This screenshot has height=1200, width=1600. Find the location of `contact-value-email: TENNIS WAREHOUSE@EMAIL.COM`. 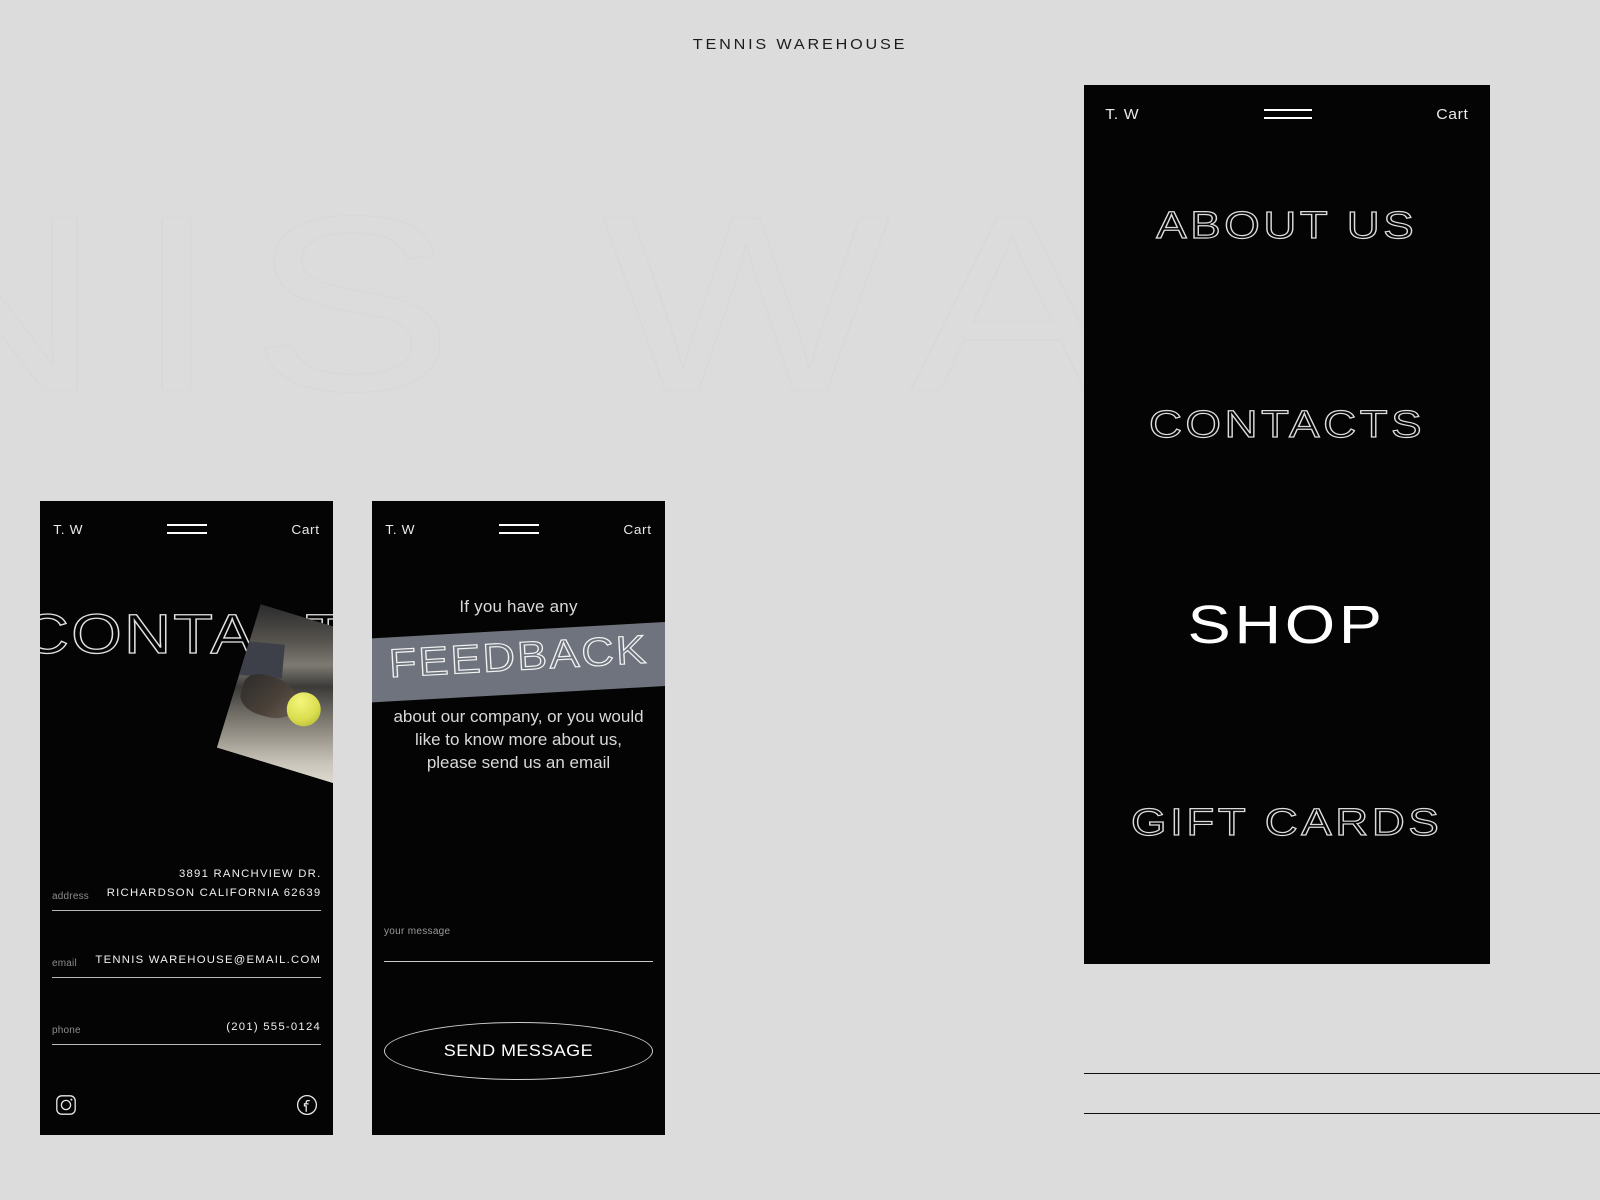

contact-value-email: TENNIS WAREHOUSE@EMAIL.COM is located at coordinates (208, 960).